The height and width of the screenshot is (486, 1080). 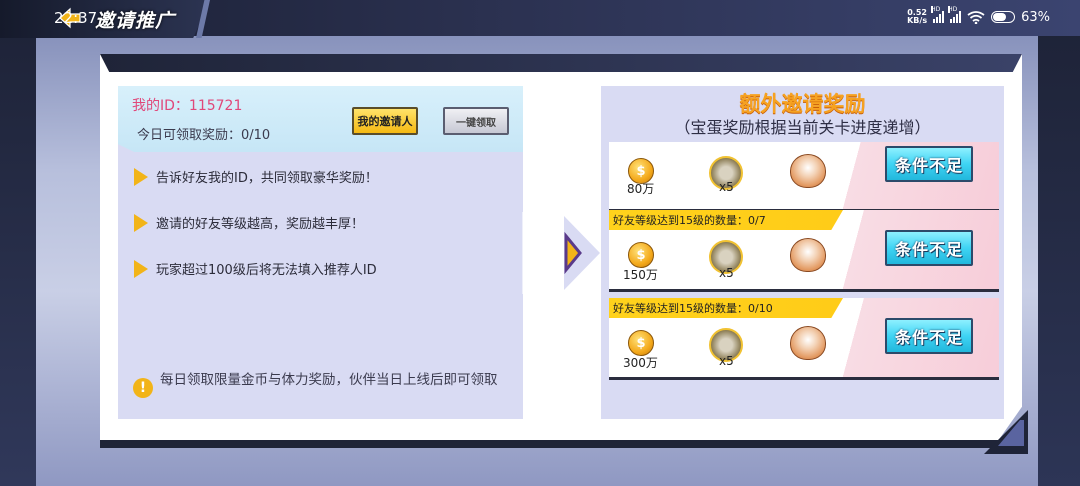 What do you see at coordinates (187, 106) in the screenshot?
I see `my-id-label: 我的ID：115721` at bounding box center [187, 106].